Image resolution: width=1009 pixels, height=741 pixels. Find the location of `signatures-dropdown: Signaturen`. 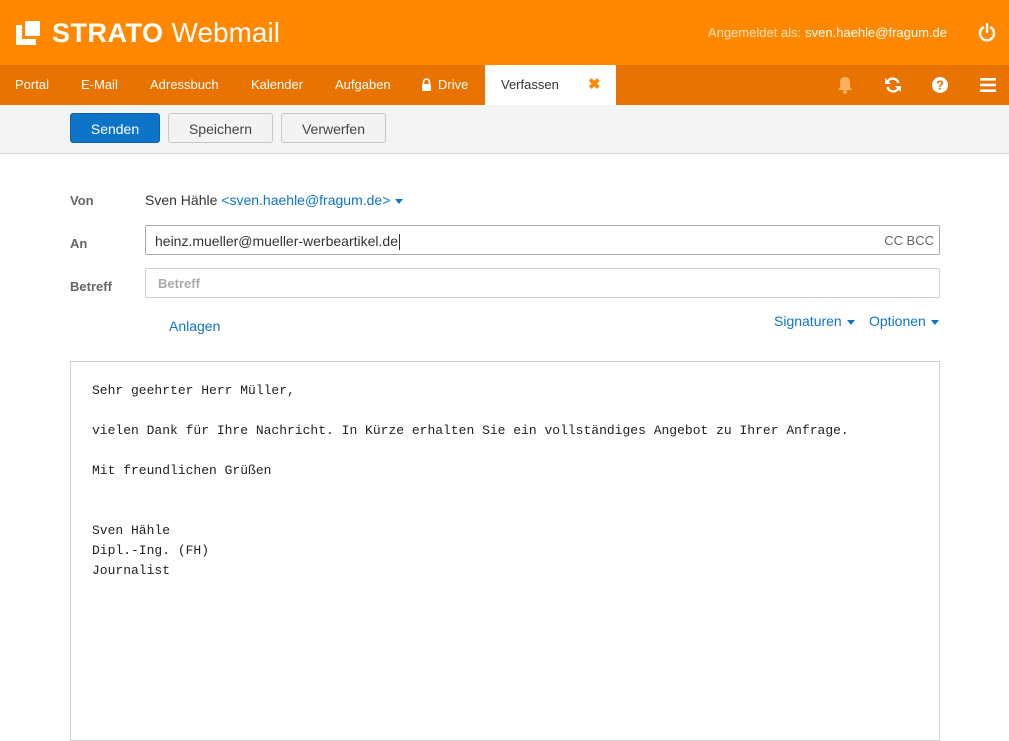

signatures-dropdown: Signaturen is located at coordinates (814, 321).